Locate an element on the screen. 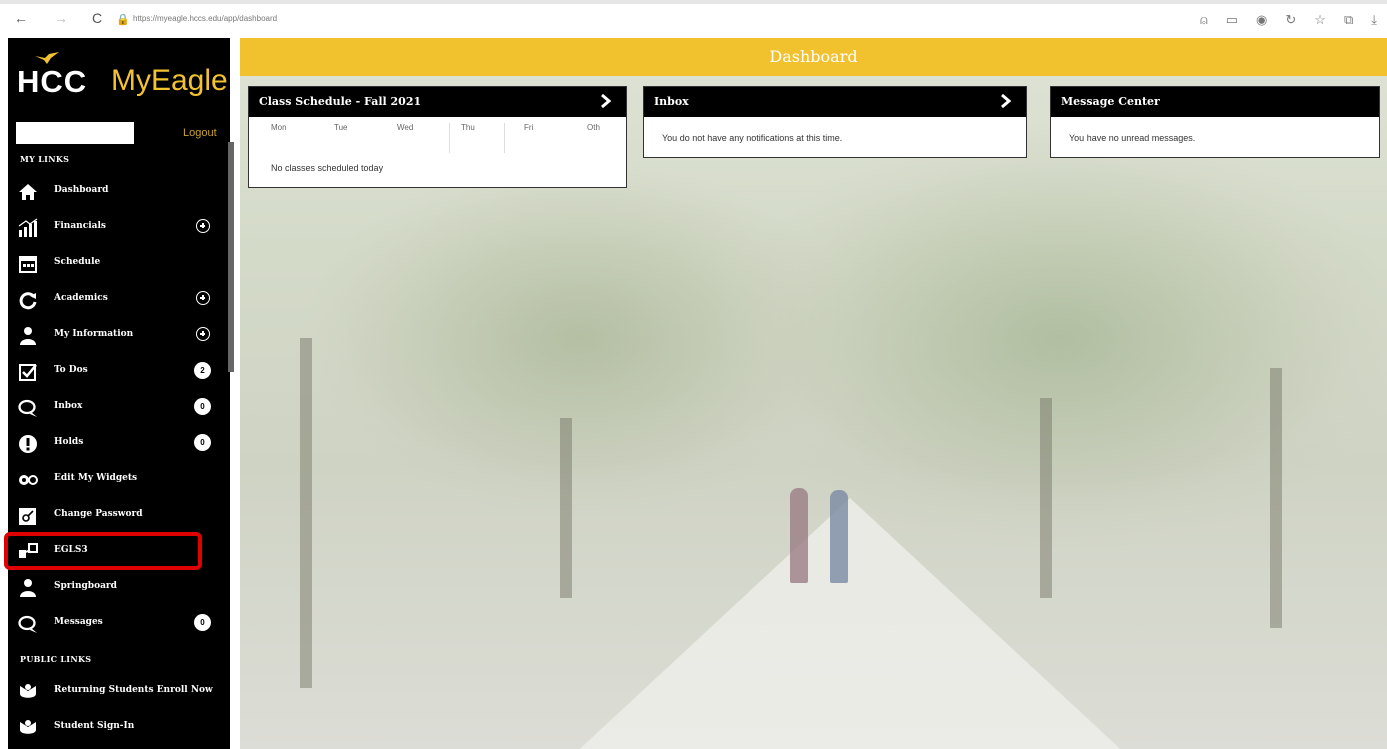  home-icon is located at coordinates (28, 192).